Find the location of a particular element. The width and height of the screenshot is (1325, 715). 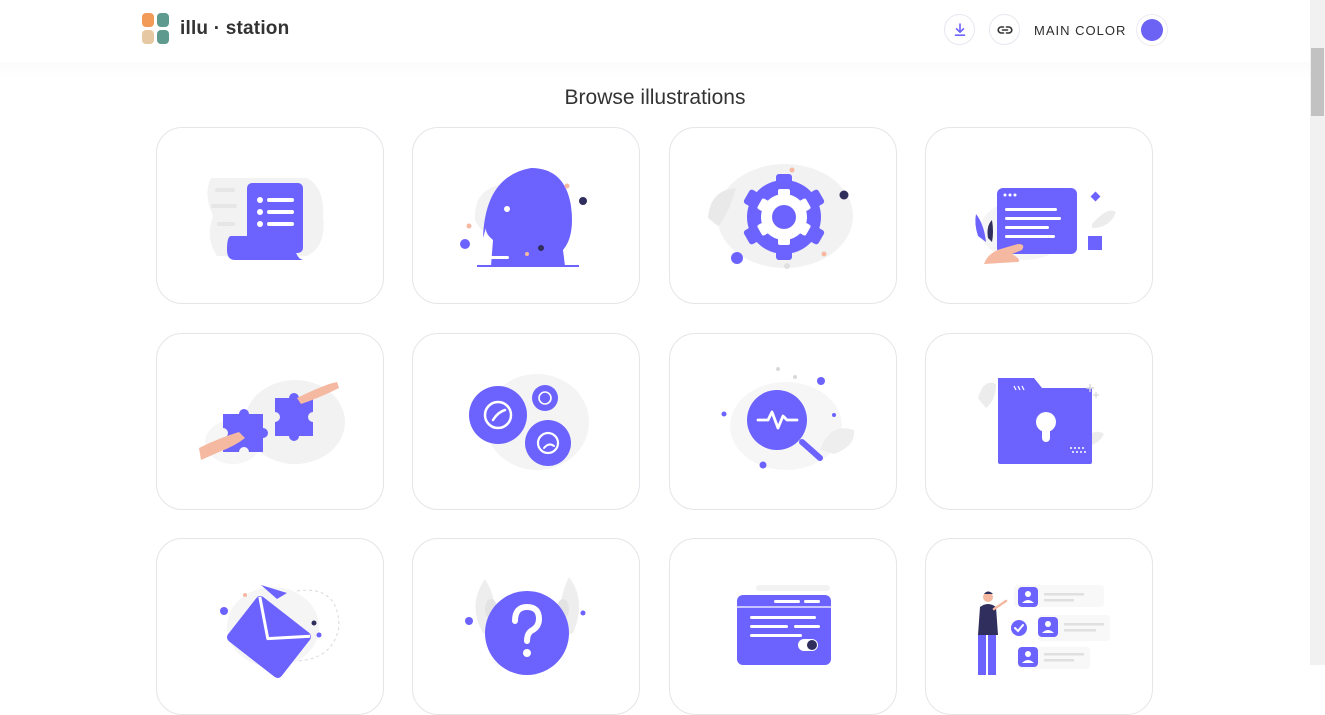

scrollbar-thumb is located at coordinates (1317, 82).